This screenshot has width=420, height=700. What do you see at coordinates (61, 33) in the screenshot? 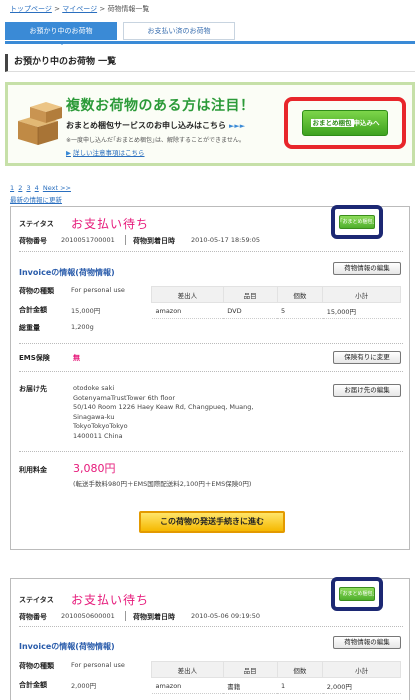
I see `tab-holding: お預かり中のお荷物` at bounding box center [61, 33].